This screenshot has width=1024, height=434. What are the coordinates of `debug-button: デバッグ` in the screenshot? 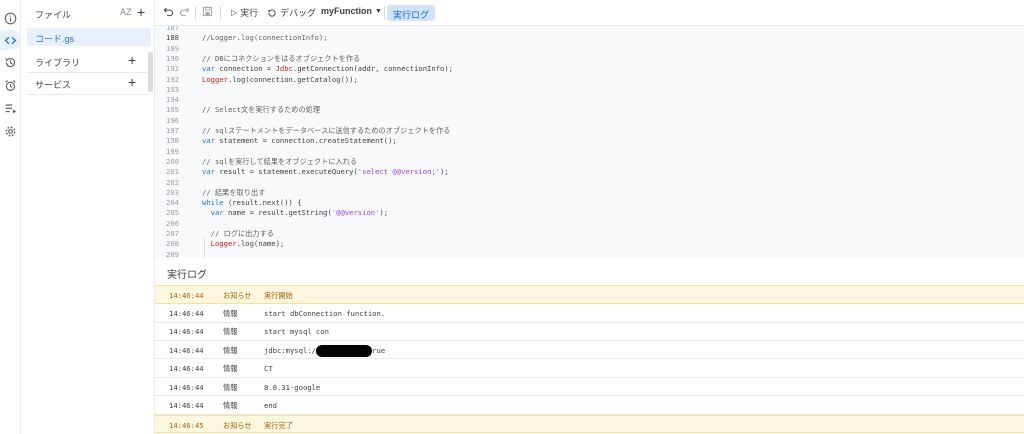 It's located at (291, 12).